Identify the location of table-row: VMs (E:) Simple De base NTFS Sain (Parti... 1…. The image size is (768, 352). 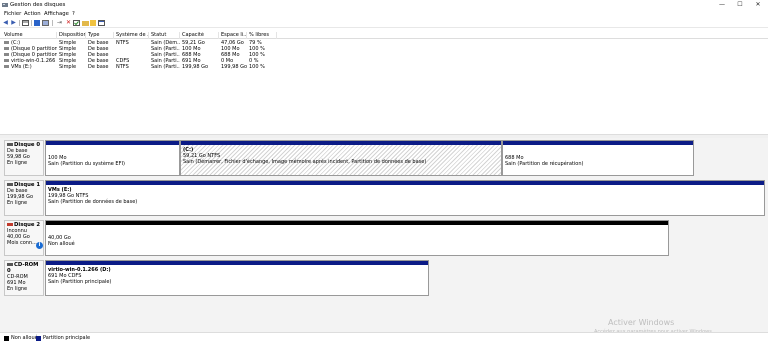
(384, 67).